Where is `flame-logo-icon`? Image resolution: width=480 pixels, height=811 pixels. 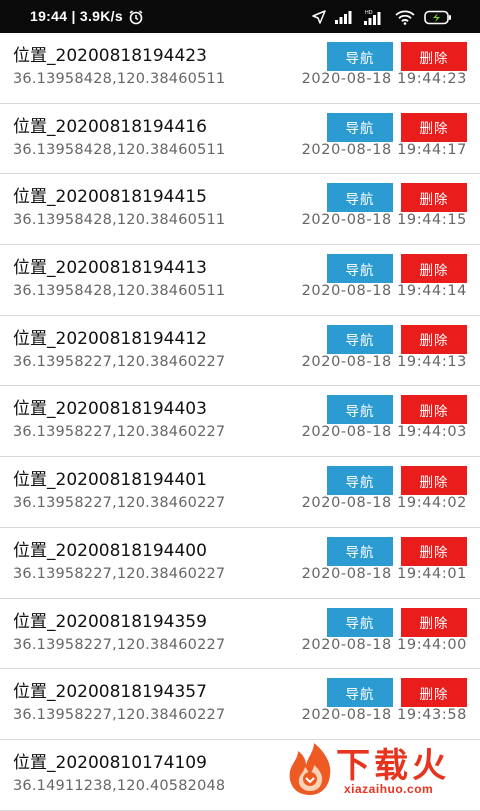 flame-logo-icon is located at coordinates (310, 771).